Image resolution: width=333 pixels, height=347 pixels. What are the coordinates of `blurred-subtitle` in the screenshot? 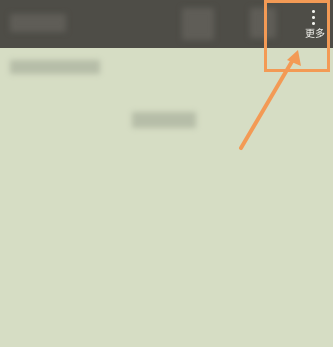 It's located at (55, 67).